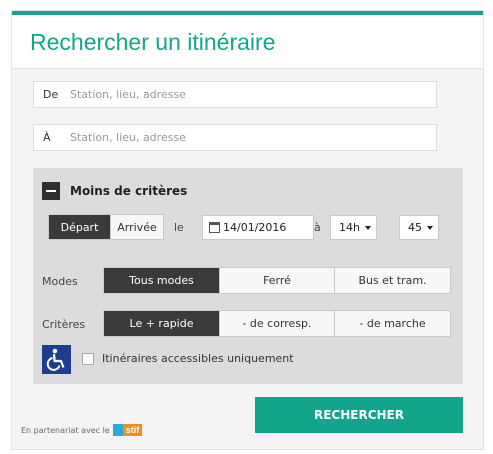  I want to click on minute-select: 45, so click(419, 227).